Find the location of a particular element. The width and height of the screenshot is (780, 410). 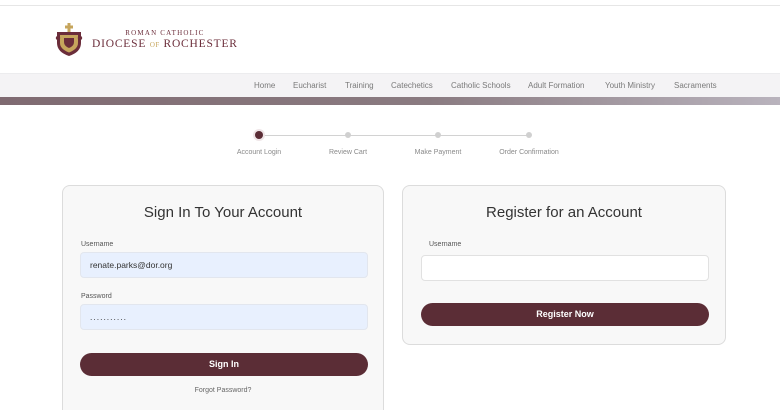

nav-accent-bar is located at coordinates (390, 101).